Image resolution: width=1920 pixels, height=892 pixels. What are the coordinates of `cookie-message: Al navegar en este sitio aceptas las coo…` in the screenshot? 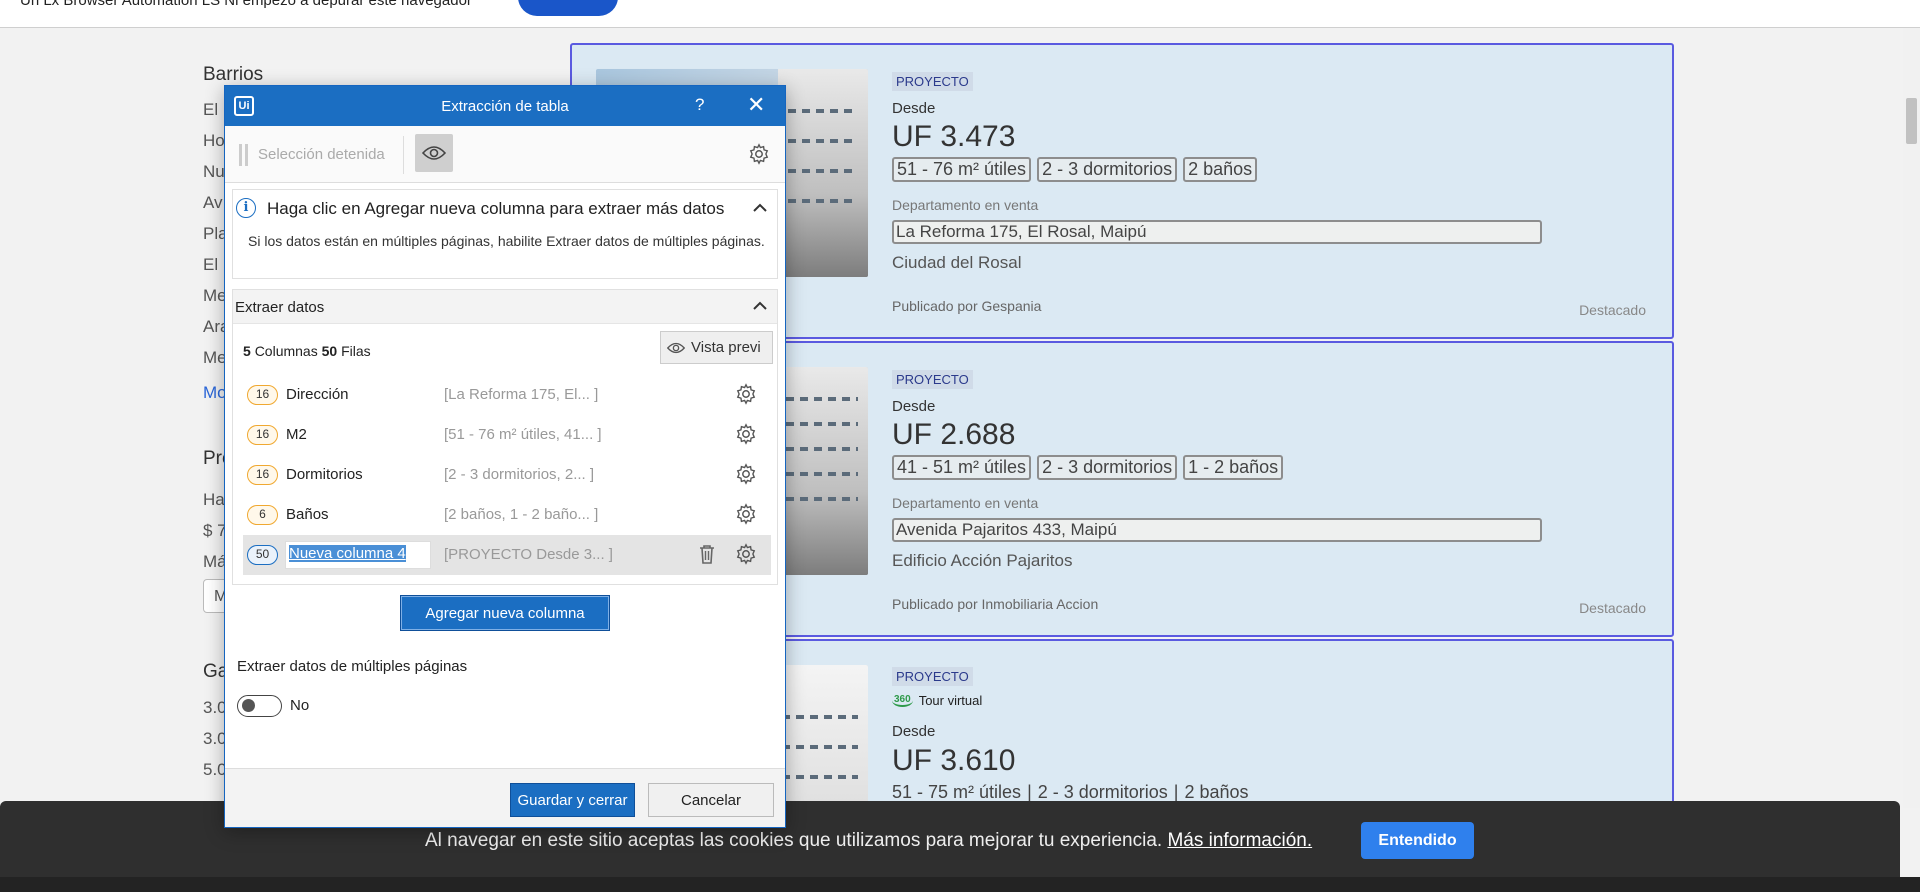 It's located at (794, 840).